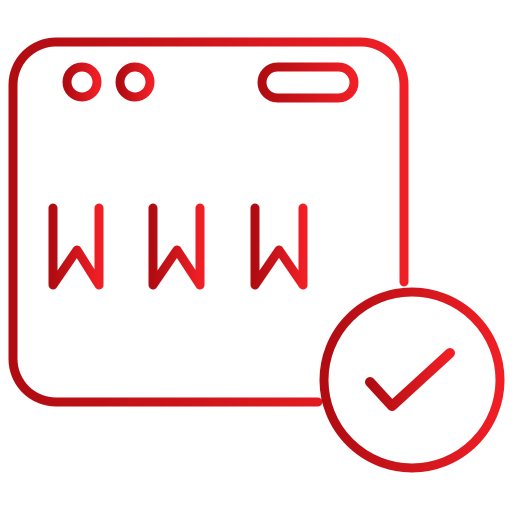 The width and height of the screenshot is (512, 512). I want to click on checkmark-icon, so click(410, 379).